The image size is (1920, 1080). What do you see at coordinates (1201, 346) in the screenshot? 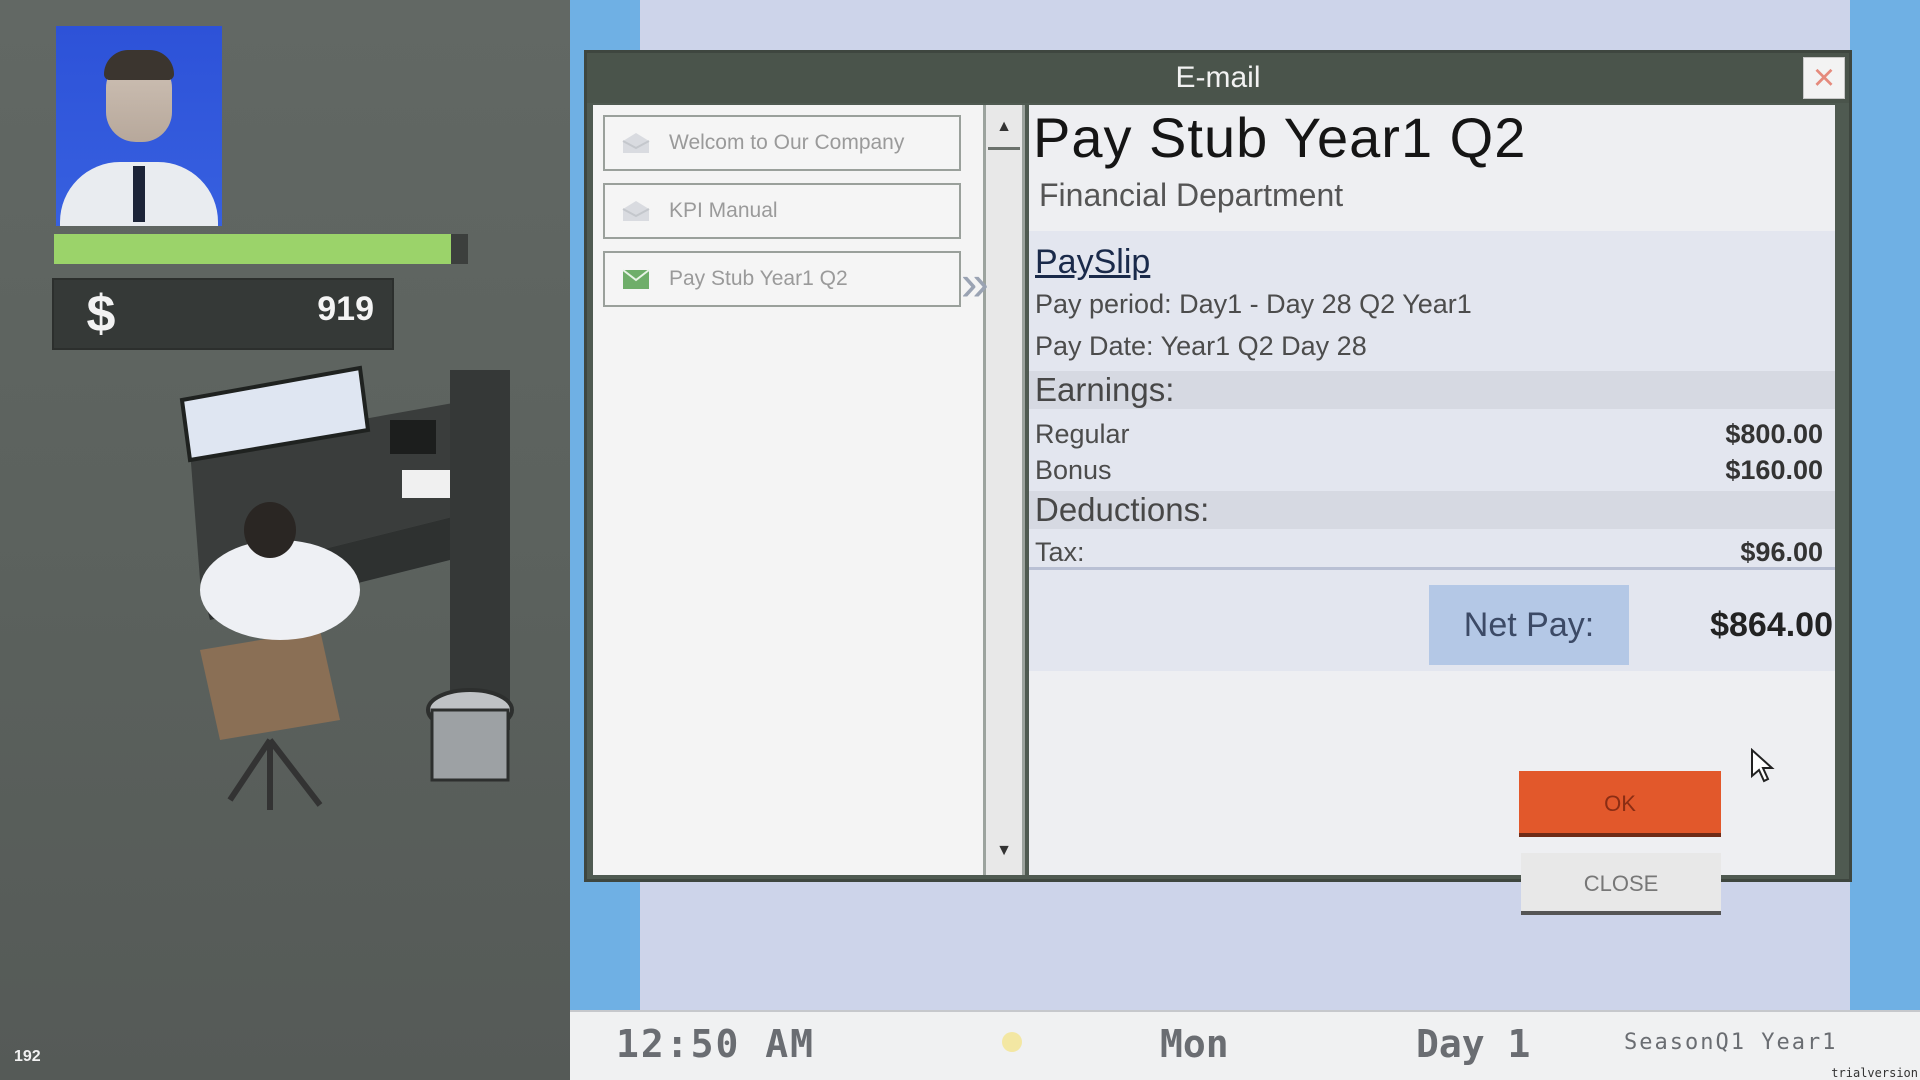
I see `pay-date: Pay Date: Year1 Q2 Day 28` at bounding box center [1201, 346].